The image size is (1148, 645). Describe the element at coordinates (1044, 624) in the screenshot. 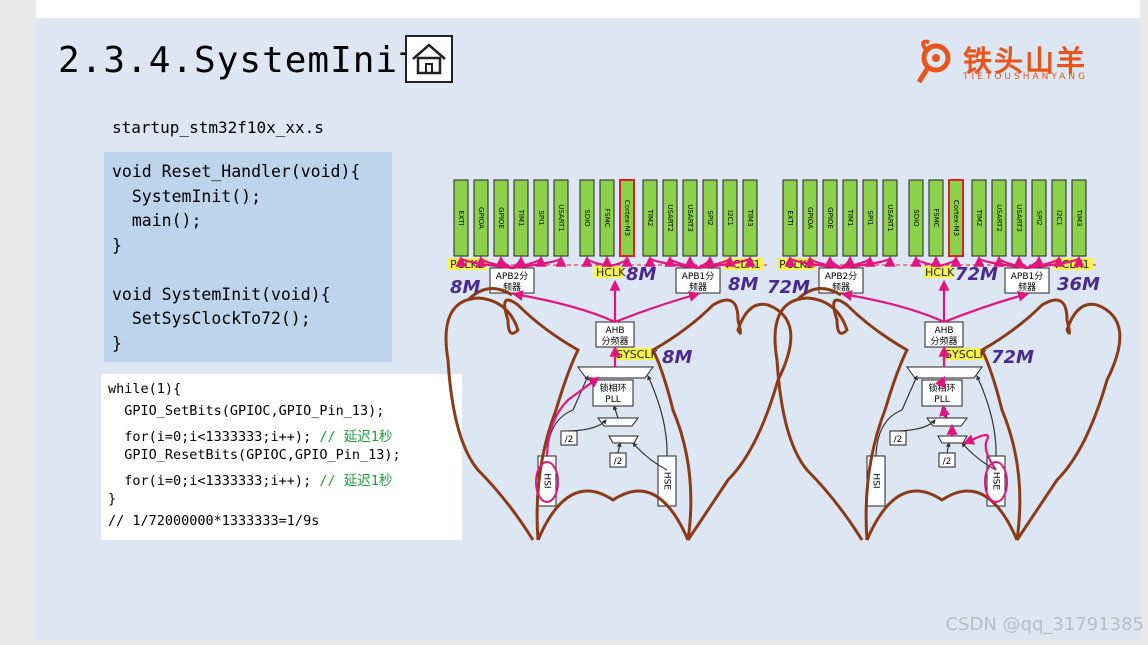

I see `watermark: CSDN @qq_31791385` at that location.